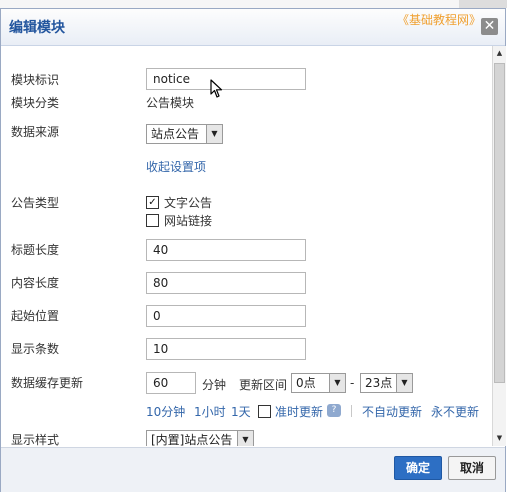 The height and width of the screenshot is (493, 507). Describe the element at coordinates (499, 53) in the screenshot. I see `scroll-up-icon: ▲` at that location.